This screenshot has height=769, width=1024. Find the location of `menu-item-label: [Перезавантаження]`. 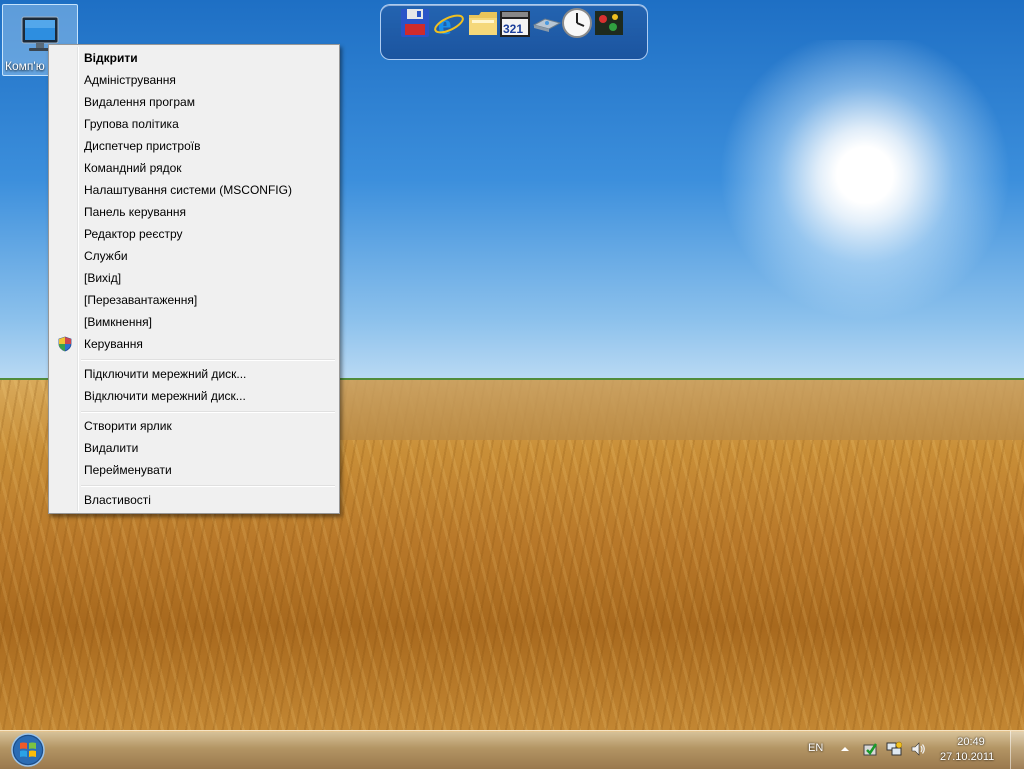

menu-item-label: [Перезавантаження] is located at coordinates (141, 300).